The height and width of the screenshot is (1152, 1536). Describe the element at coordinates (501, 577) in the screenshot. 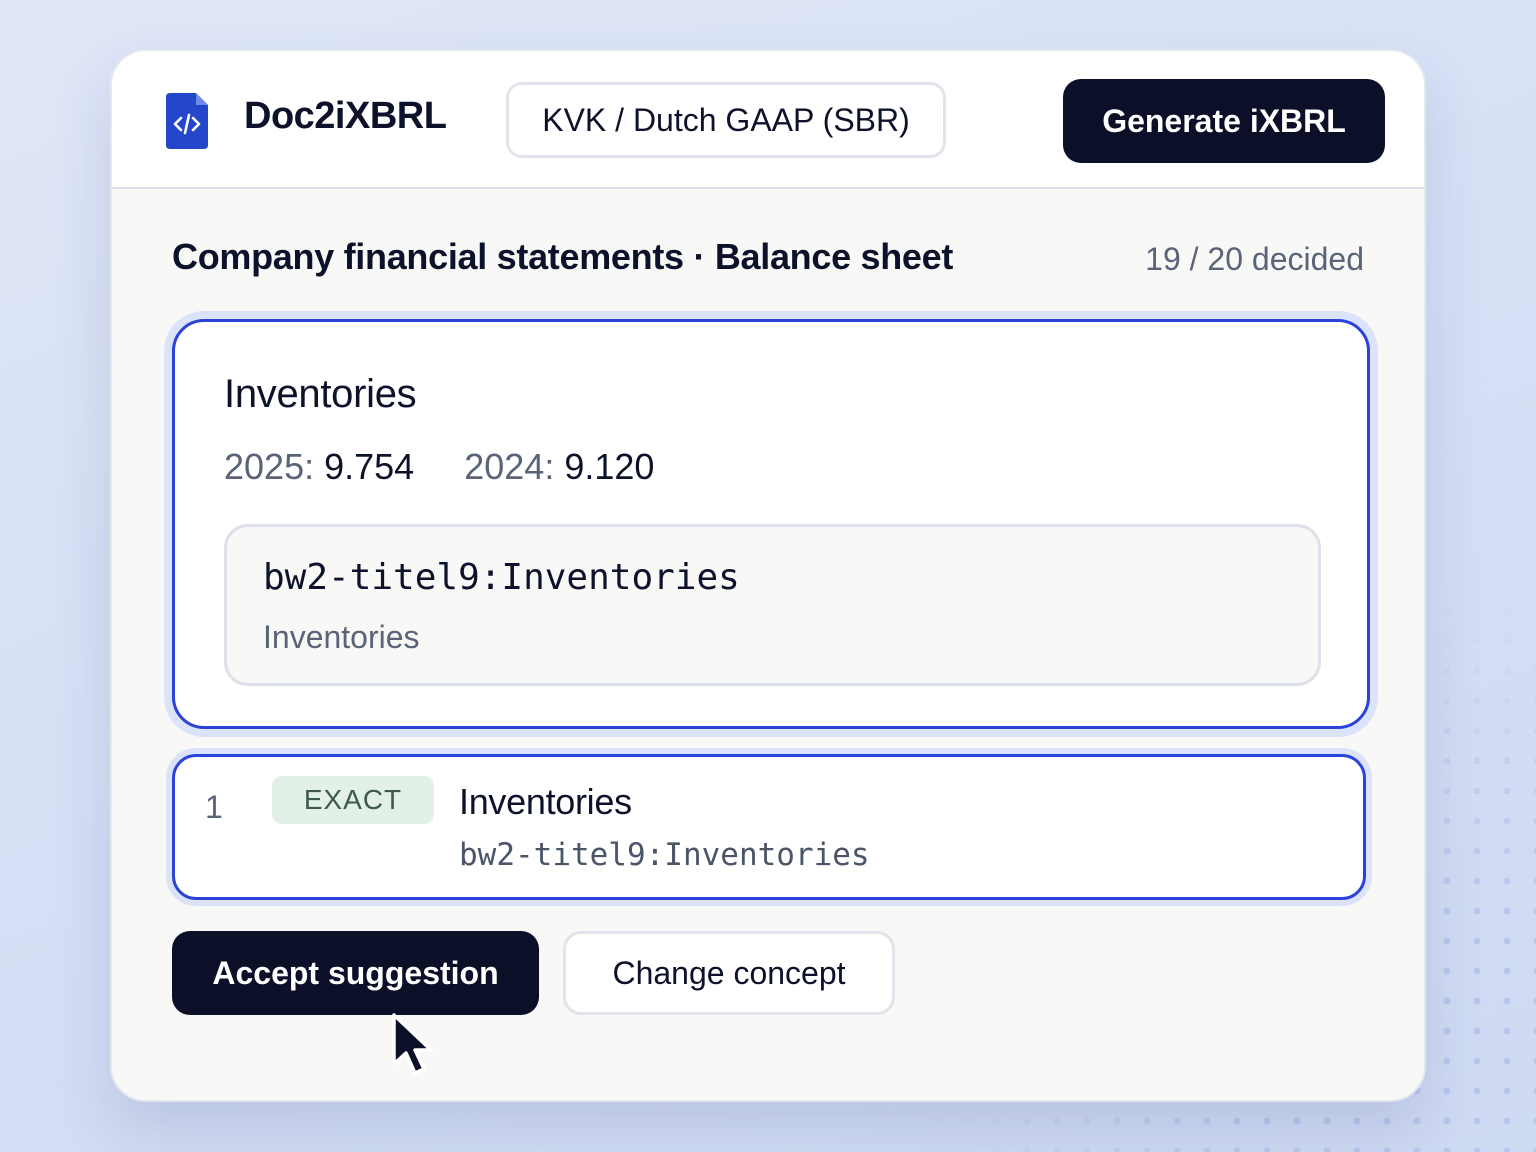

I see `tag-code: bw2-titel9:Inventories` at that location.